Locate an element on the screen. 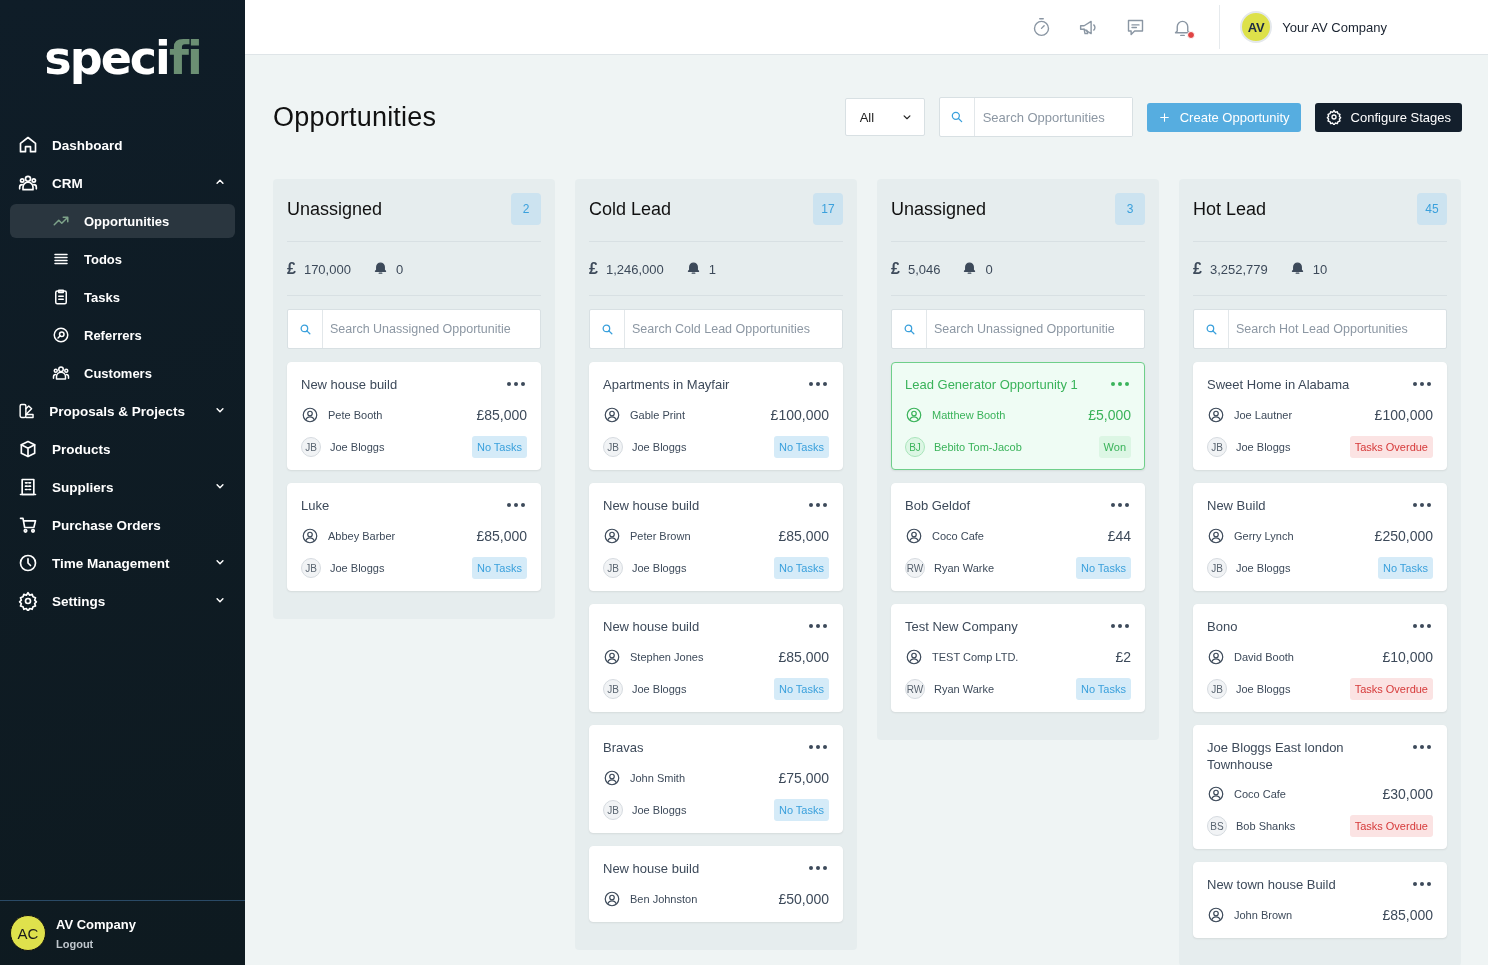  sidebar-subitem: Tasks is located at coordinates (122, 297).